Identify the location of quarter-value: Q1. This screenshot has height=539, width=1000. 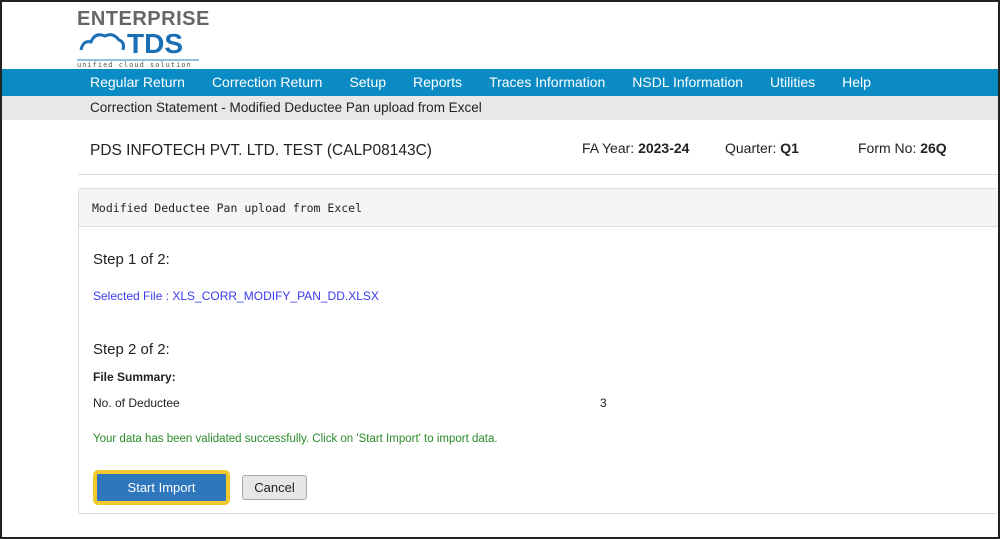
(789, 148).